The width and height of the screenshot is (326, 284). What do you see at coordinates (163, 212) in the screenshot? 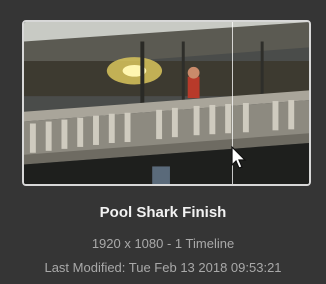
I see `project-title: Pool Shark Finish` at bounding box center [163, 212].